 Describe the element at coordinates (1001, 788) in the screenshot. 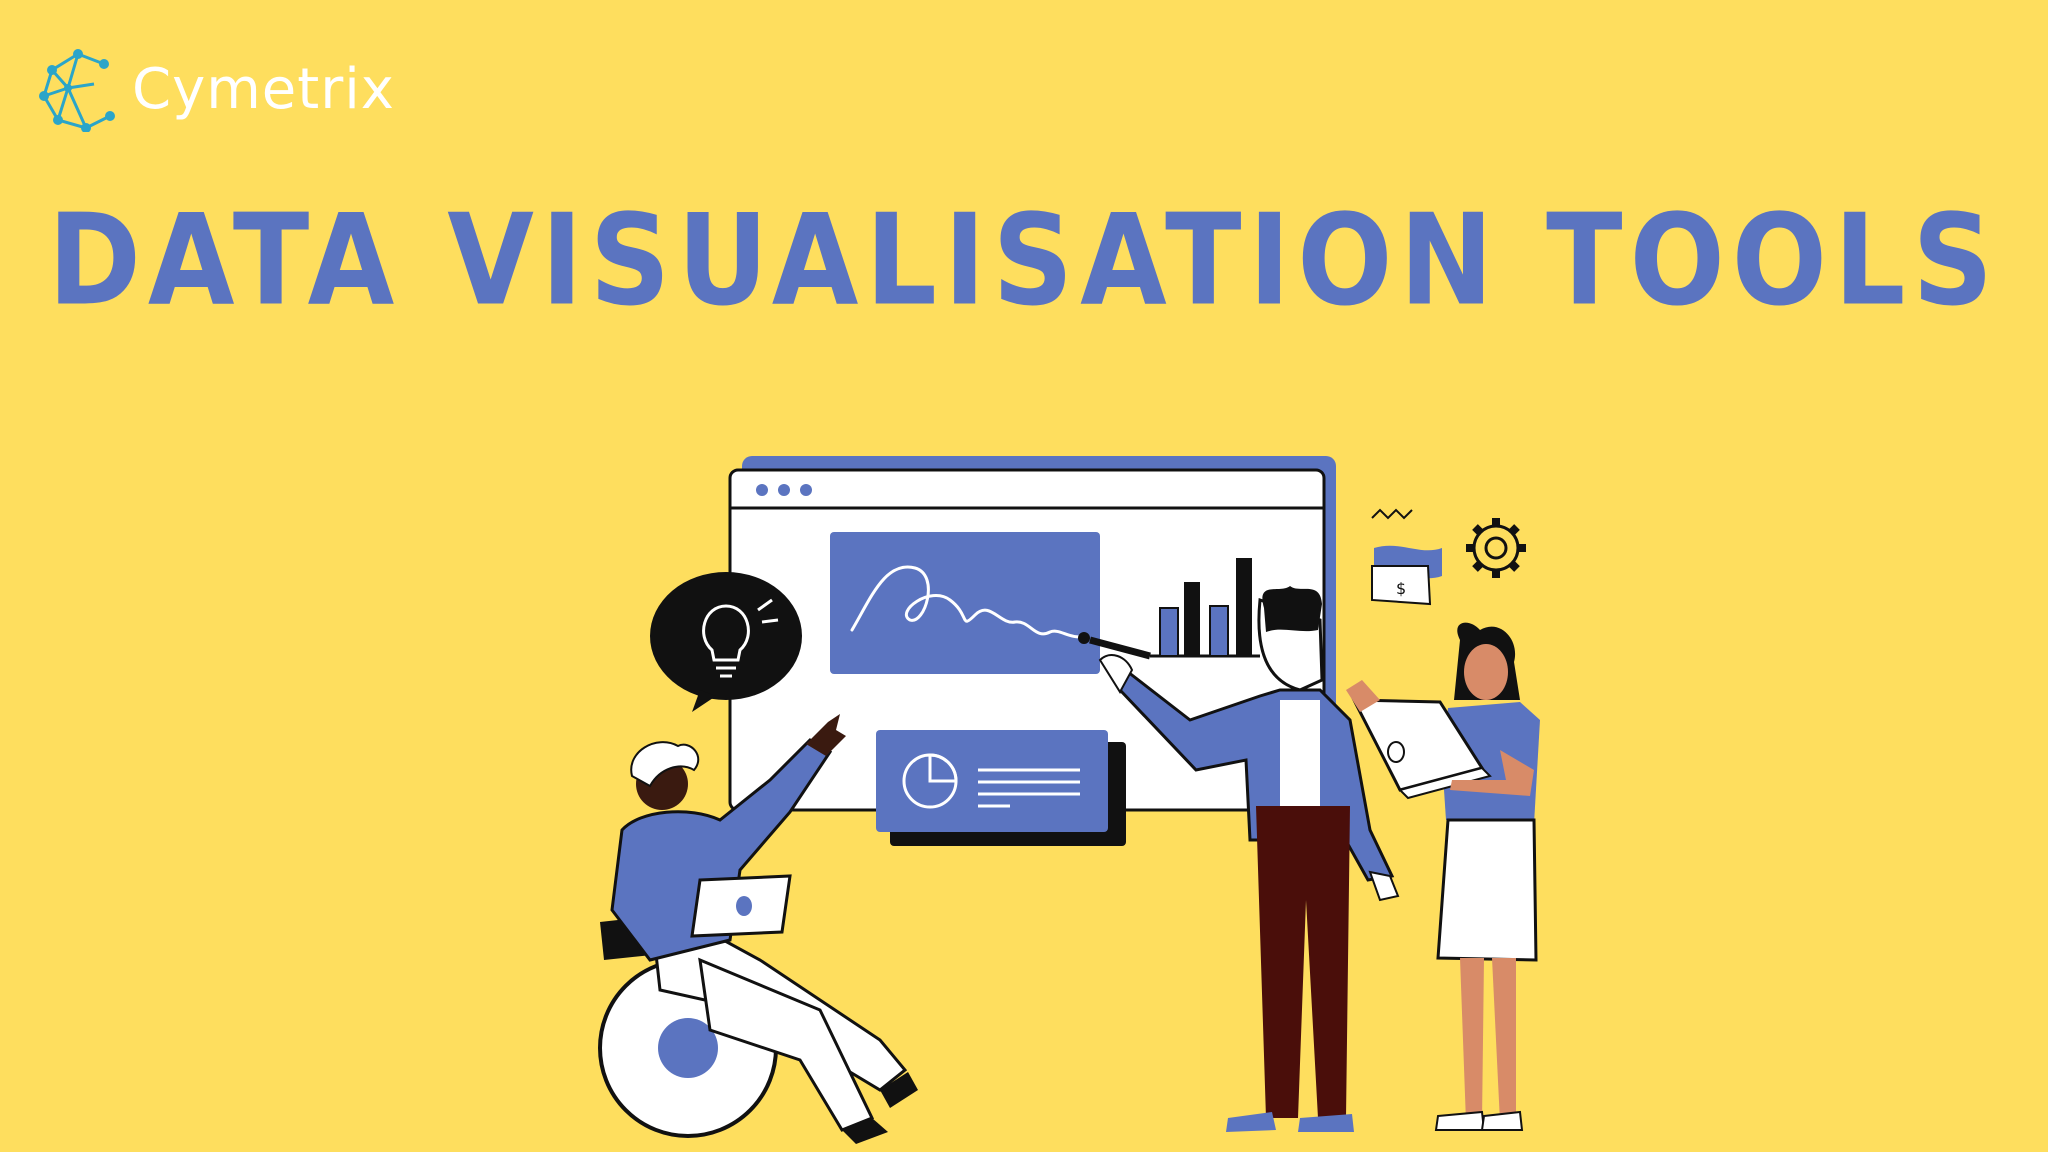

I see `pie-chart-icon` at that location.